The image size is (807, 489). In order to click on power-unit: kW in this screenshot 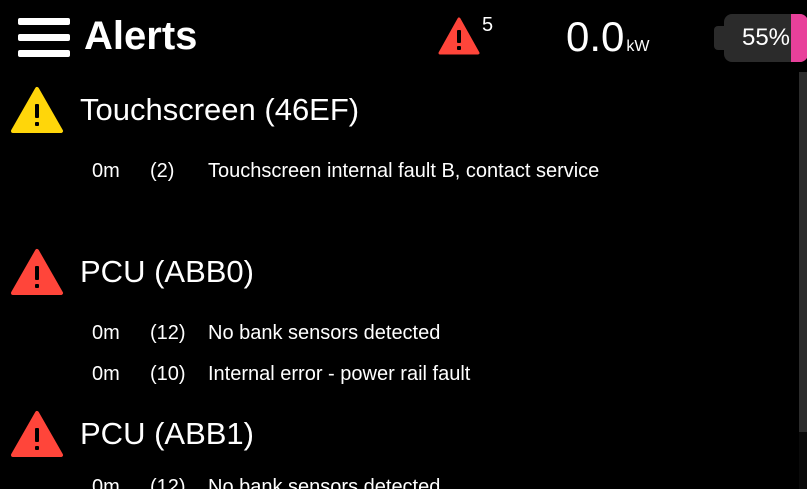, I will do `click(638, 46)`.